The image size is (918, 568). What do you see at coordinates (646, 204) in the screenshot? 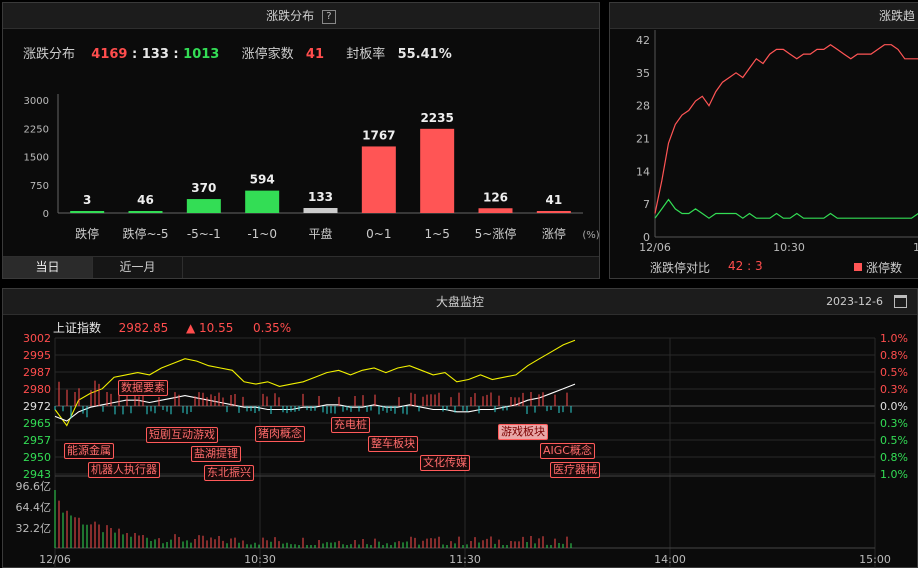
I see `y-tick-label: 7` at bounding box center [646, 204].